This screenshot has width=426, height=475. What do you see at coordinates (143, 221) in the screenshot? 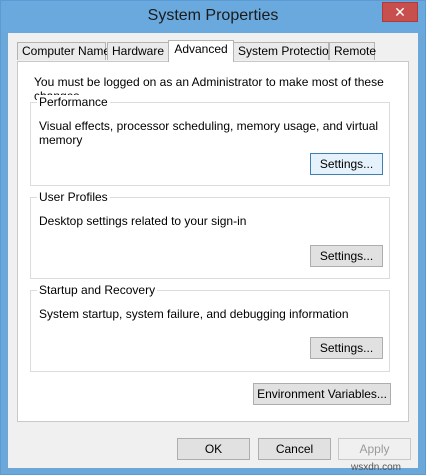
I see `user-profiles-description: Desktop settings related to your sign-in` at bounding box center [143, 221].